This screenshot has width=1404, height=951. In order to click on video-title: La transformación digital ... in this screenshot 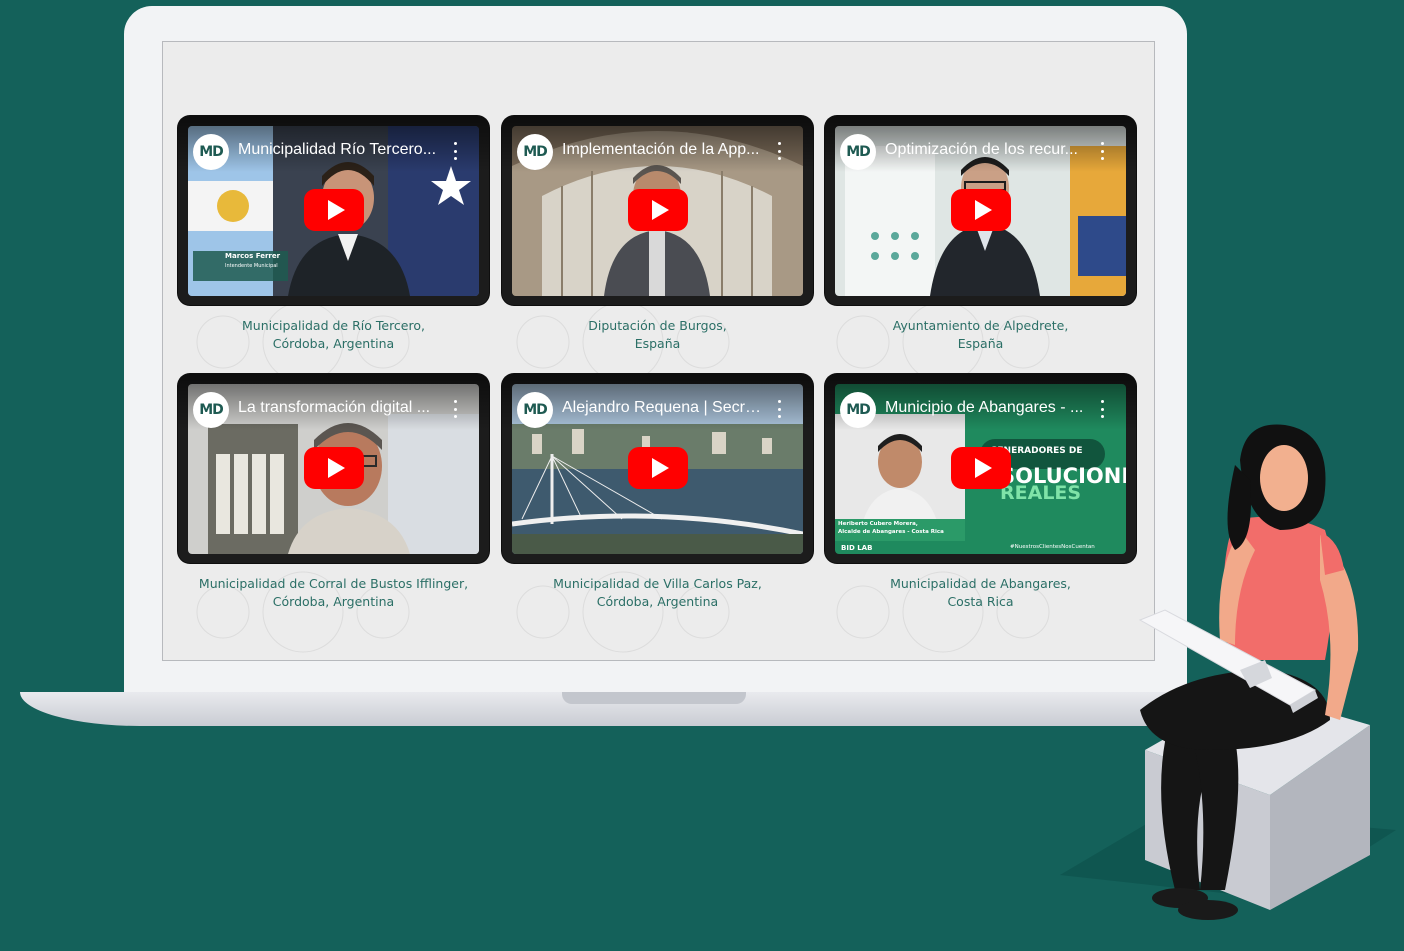, I will do `click(338, 408)`.